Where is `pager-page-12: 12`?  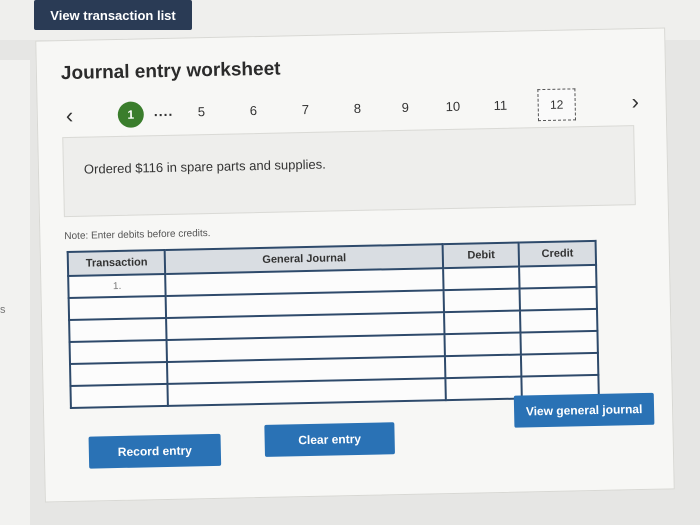
pager-page-12: 12 is located at coordinates (557, 105).